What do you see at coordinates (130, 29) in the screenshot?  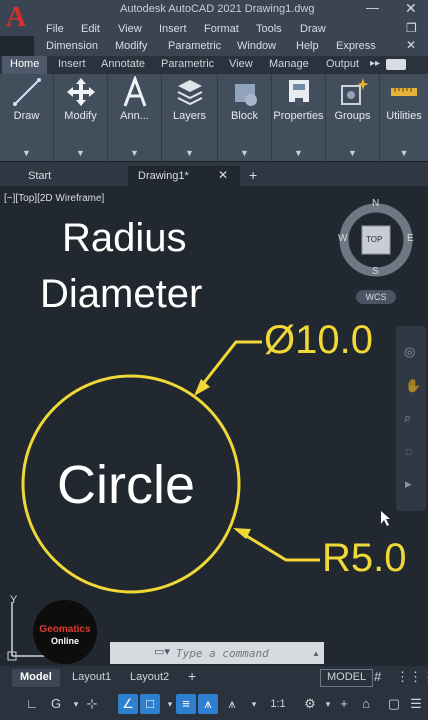 I see `menu-view: View` at bounding box center [130, 29].